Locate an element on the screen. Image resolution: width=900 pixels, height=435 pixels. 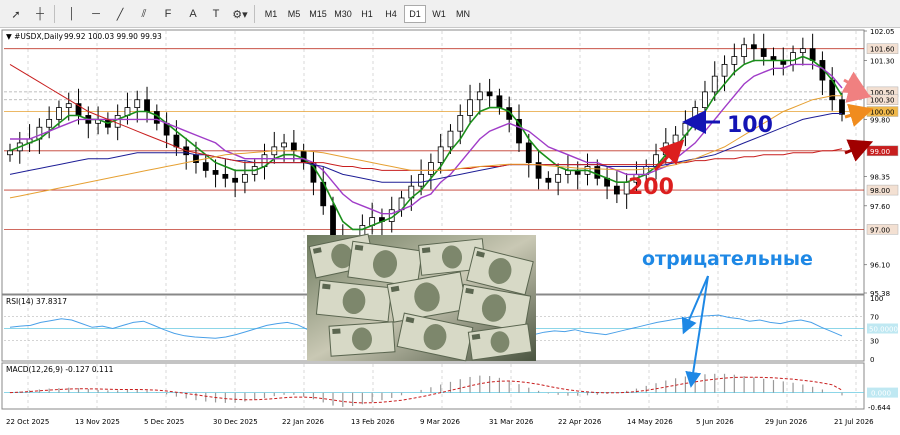
trendline-icon: ╱ is located at coordinates (120, 14).